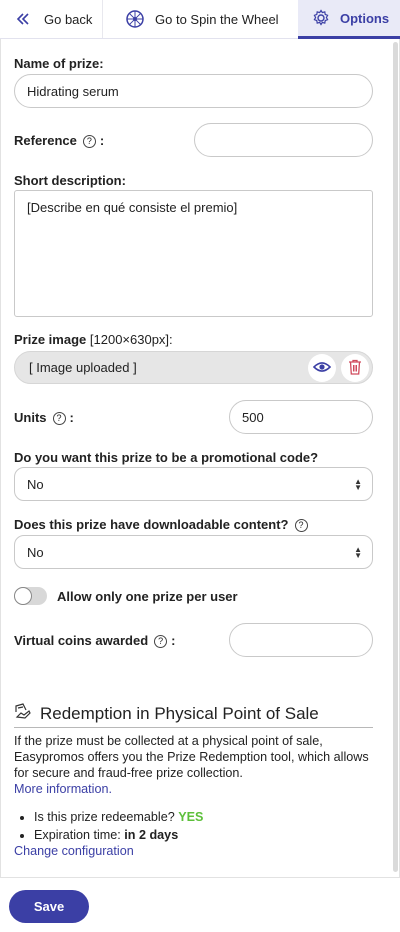  Describe the element at coordinates (81, 640) in the screenshot. I see `virtual-coins-label-text: Virtual coins awarded` at that location.